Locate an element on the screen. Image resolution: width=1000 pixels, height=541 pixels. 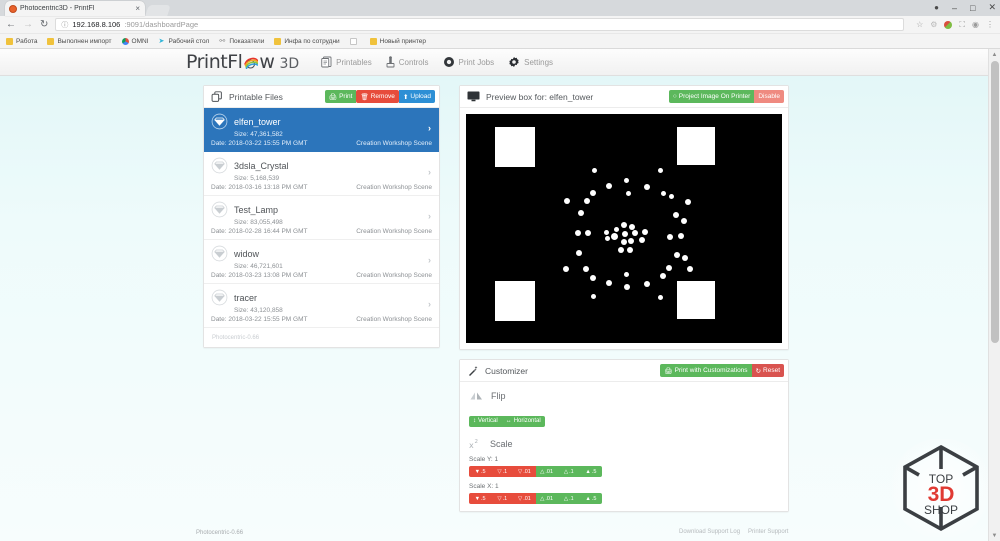
preview-canvas is located at coordinates (624, 228).